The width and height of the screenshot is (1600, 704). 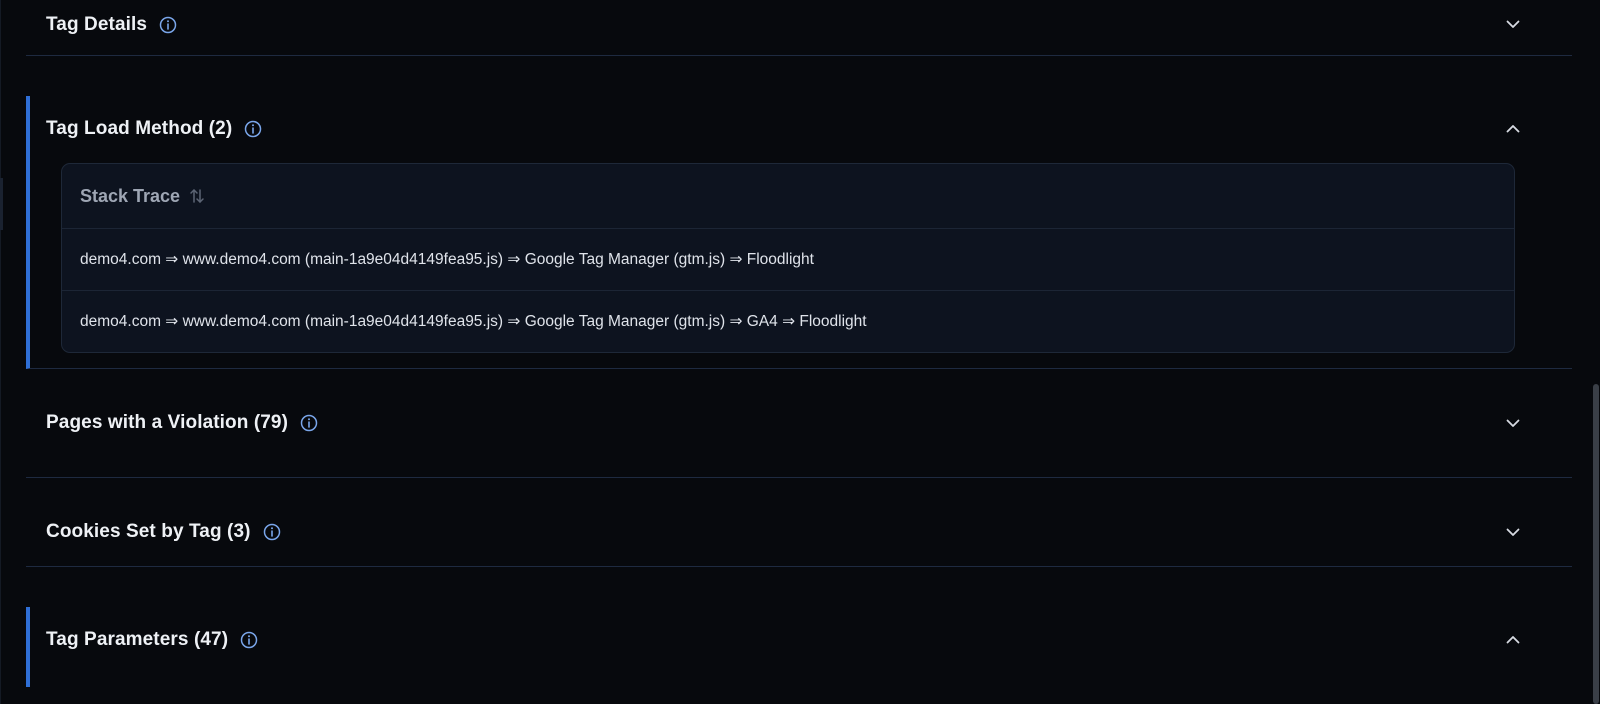 What do you see at coordinates (137, 639) in the screenshot?
I see `section-title: Tag Parameters (47)` at bounding box center [137, 639].